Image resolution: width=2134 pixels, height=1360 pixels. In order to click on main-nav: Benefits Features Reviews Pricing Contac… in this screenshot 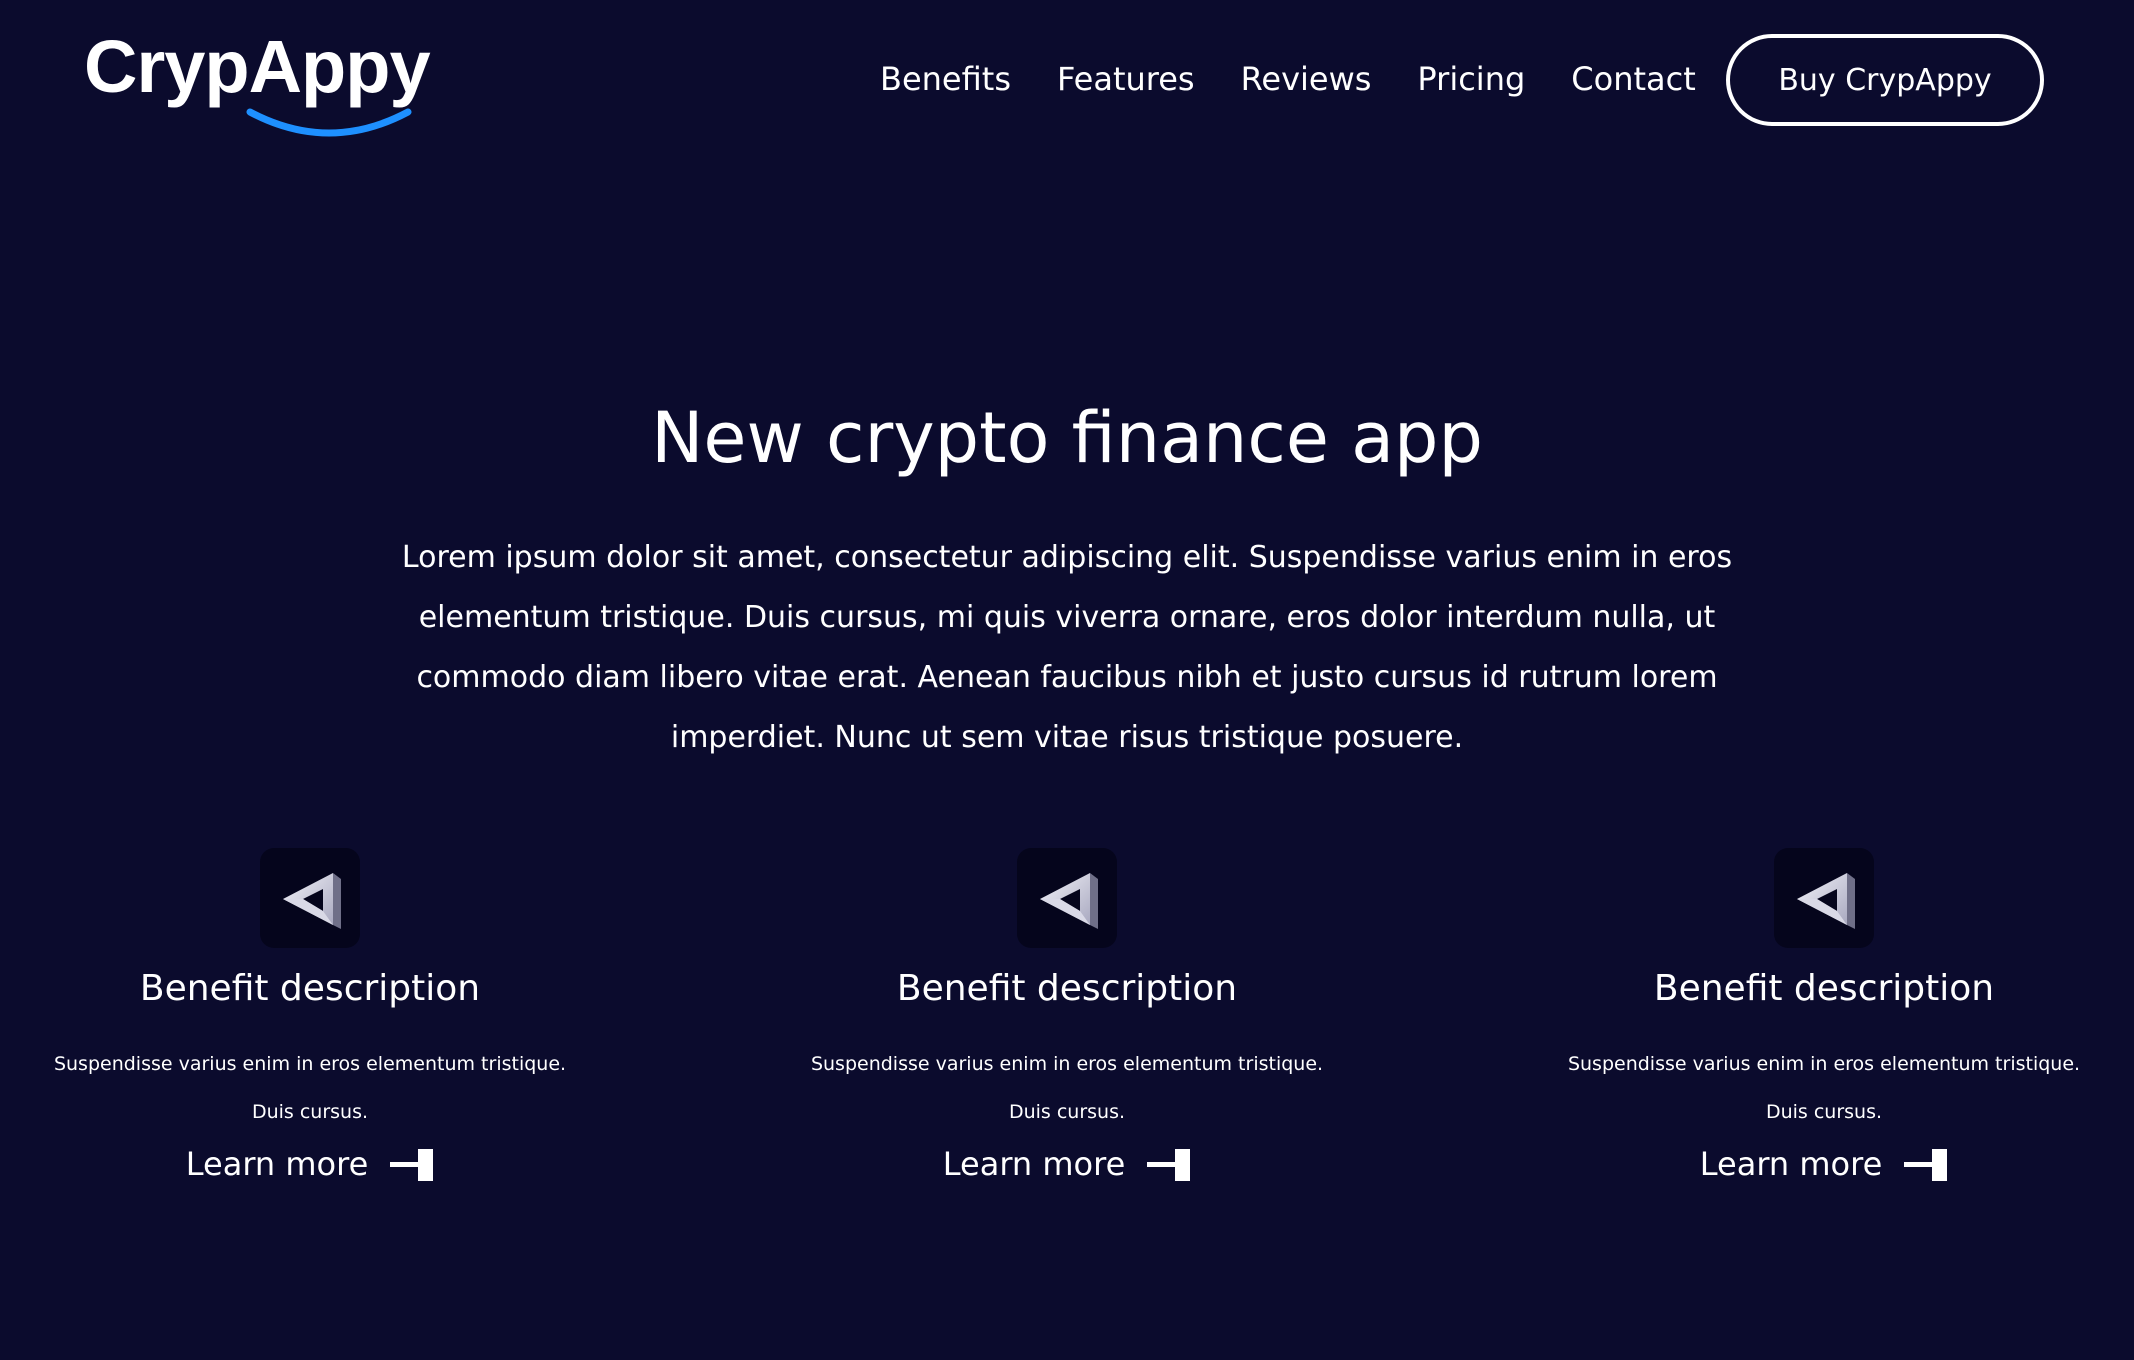, I will do `click(1311, 79)`.